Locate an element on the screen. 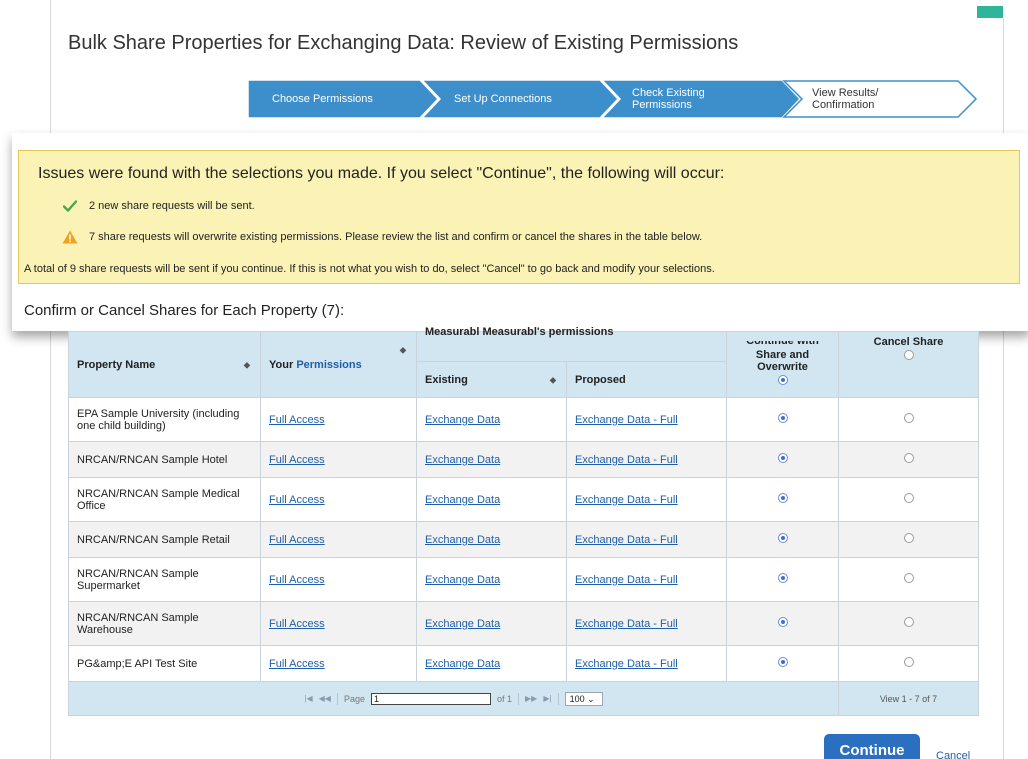 Image resolution: width=1028 pixels, height=759 pixels. wizard-step-check-existing-permissions: Check Existing Permissions is located at coordinates (677, 99).